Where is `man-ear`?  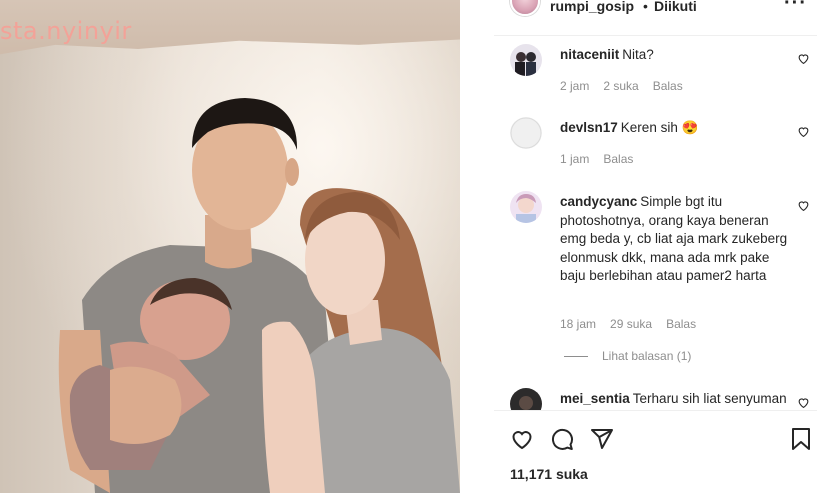 man-ear is located at coordinates (292, 172).